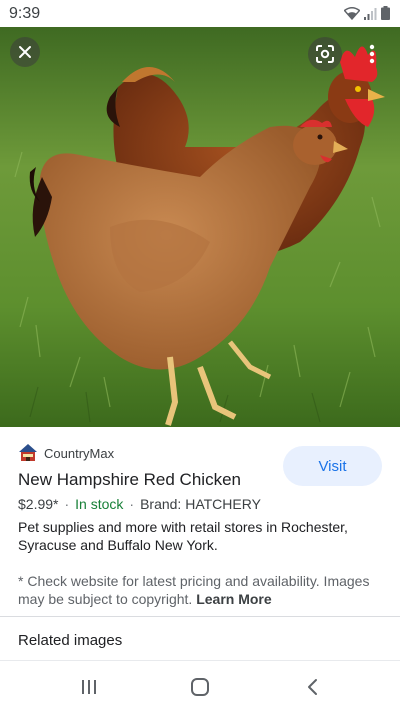 The width and height of the screenshot is (400, 713). I want to click on home-button, so click(200, 687).